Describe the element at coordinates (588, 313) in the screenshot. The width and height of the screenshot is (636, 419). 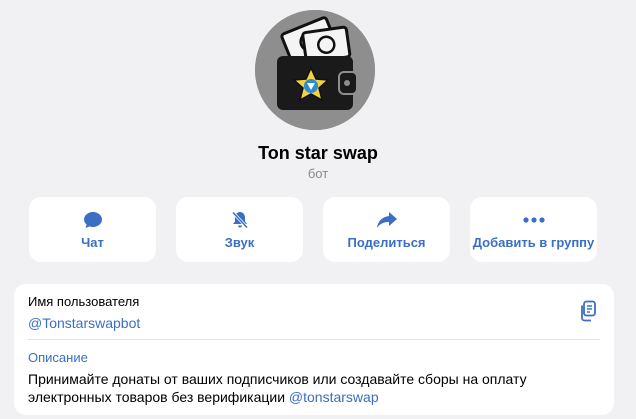
I see `copy-icon` at that location.